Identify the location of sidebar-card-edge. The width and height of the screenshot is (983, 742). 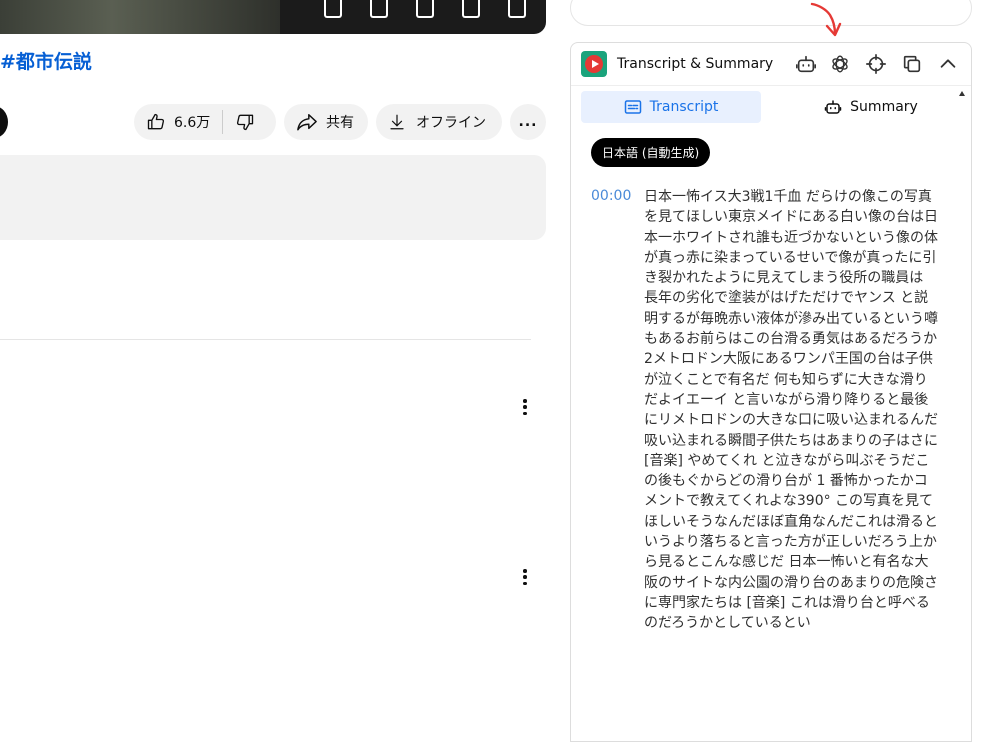
(771, 13).